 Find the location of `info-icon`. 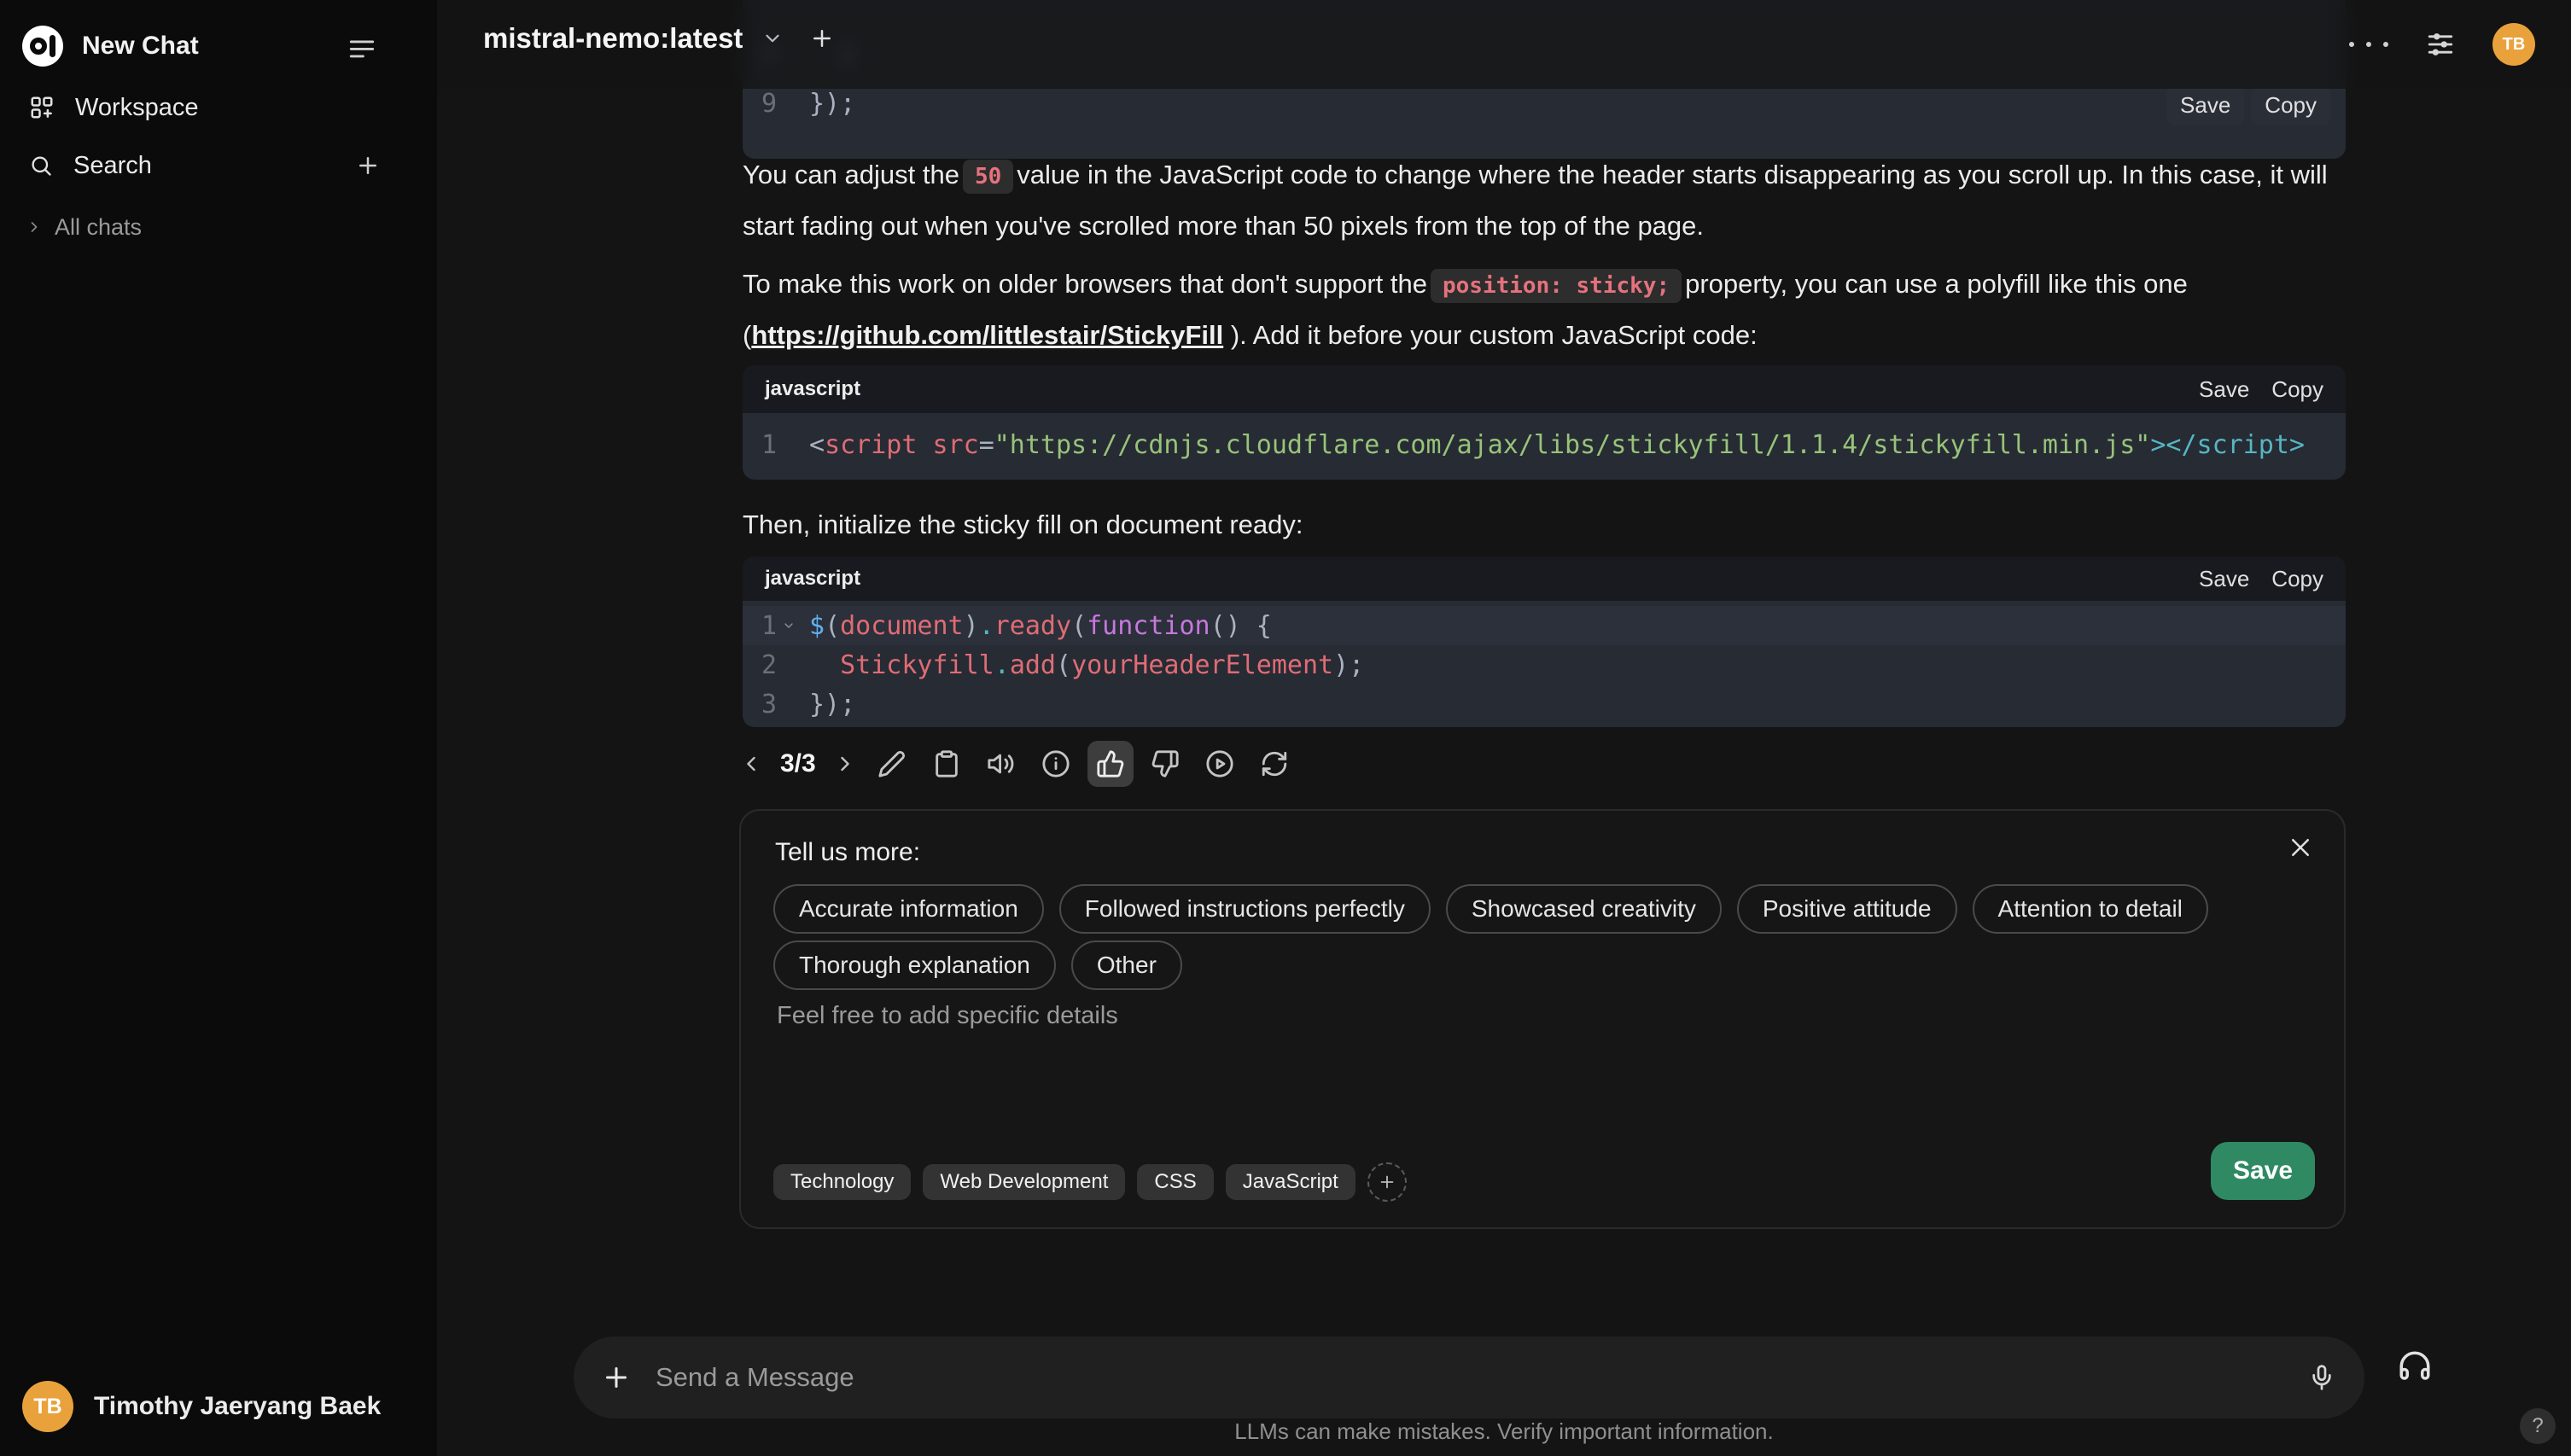

info-icon is located at coordinates (1056, 764).